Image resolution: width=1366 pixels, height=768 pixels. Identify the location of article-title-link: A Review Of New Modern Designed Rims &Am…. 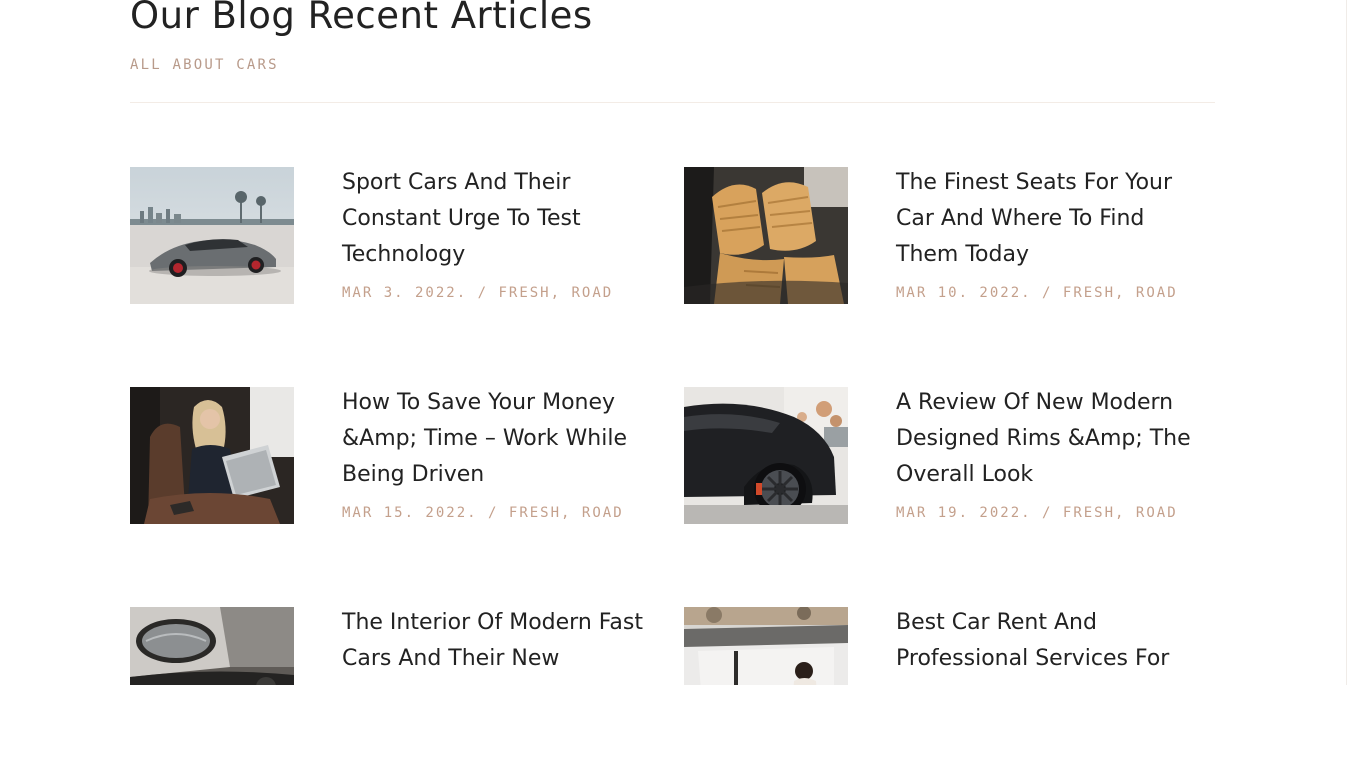
(1051, 439).